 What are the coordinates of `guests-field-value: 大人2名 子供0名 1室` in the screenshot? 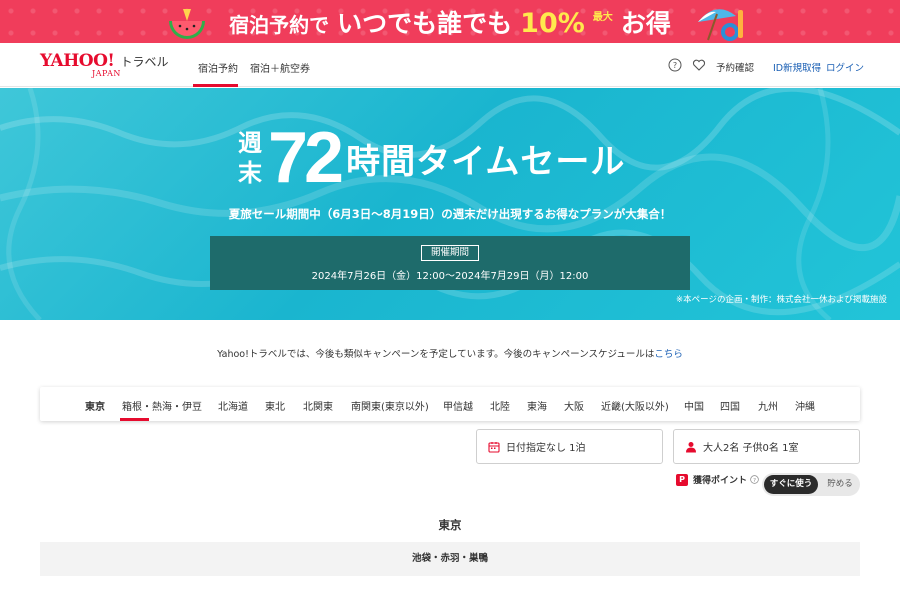 It's located at (751, 448).